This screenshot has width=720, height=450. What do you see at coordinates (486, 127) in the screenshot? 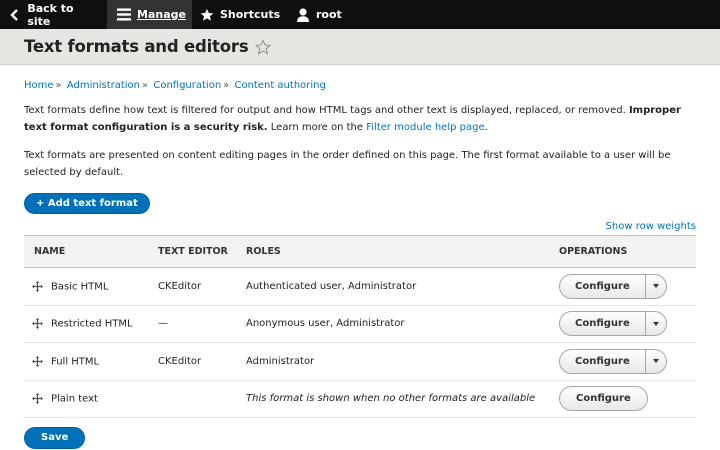
I see `intro-period: .` at bounding box center [486, 127].